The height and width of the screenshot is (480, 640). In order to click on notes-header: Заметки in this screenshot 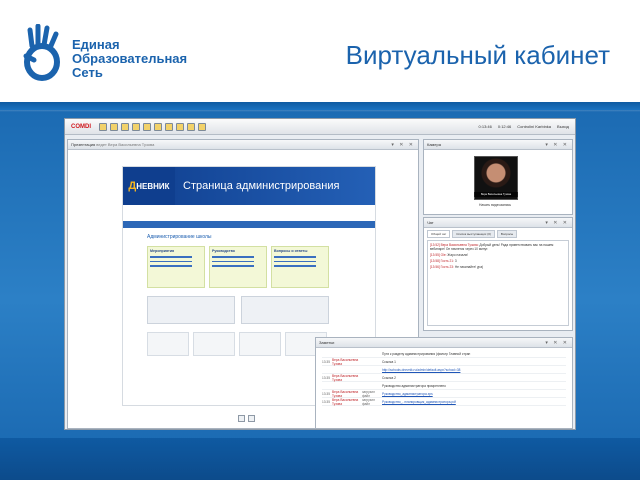, I will do `click(327, 342)`.